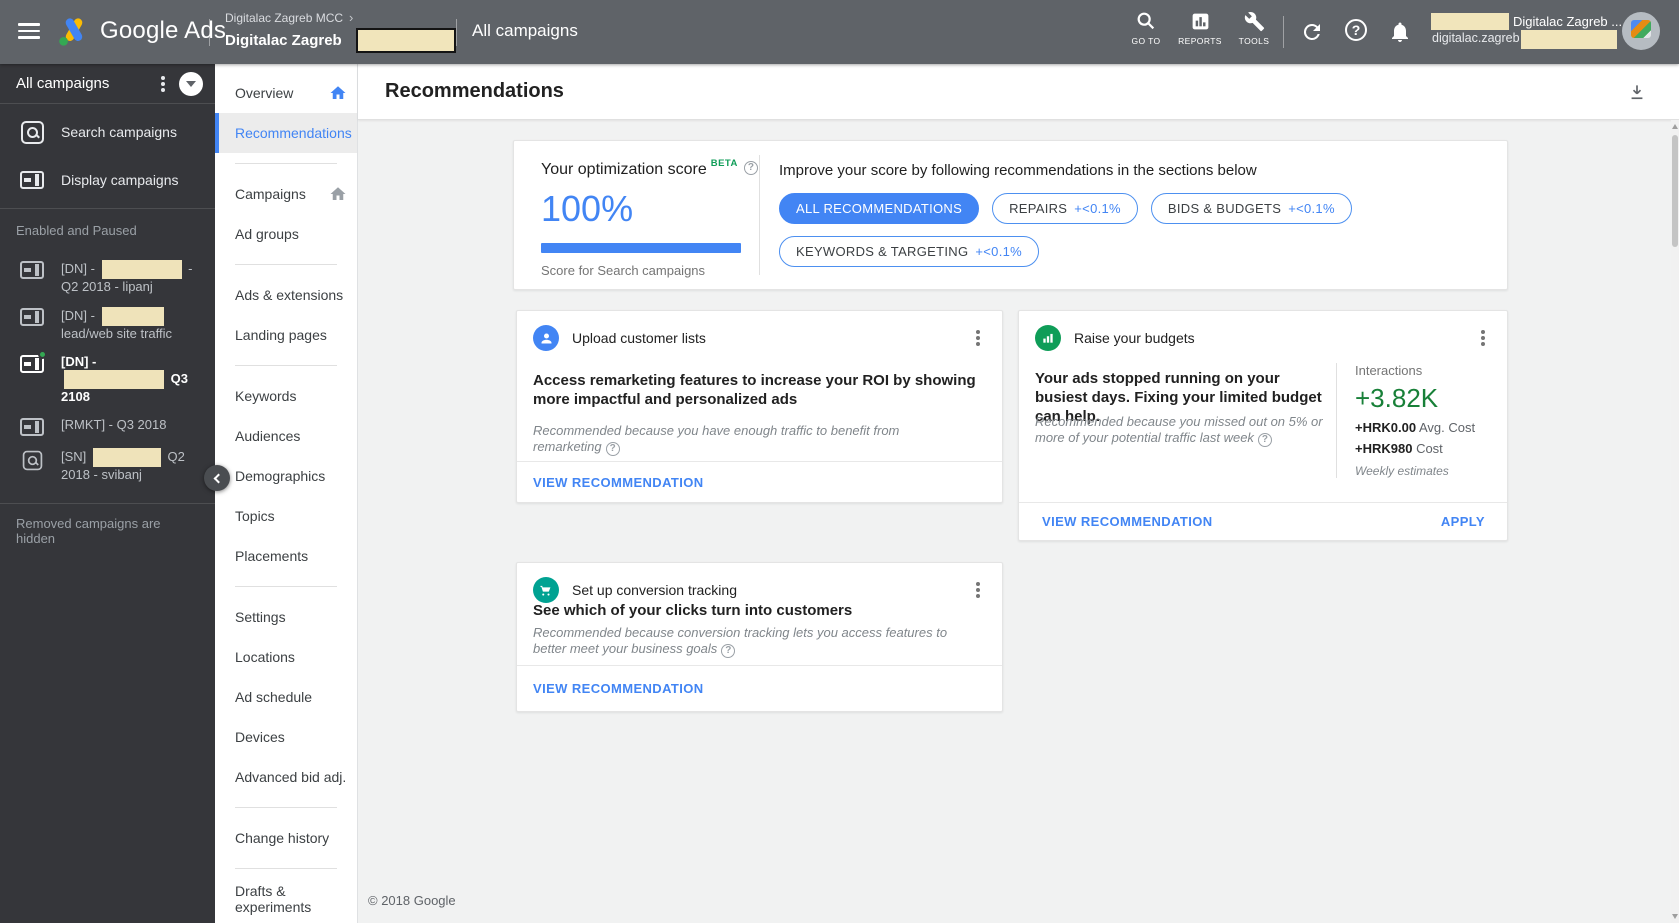  Describe the element at coordinates (1415, 427) in the screenshot. I see `stats-row: +HRK0.00 Avg. Cost` at that location.